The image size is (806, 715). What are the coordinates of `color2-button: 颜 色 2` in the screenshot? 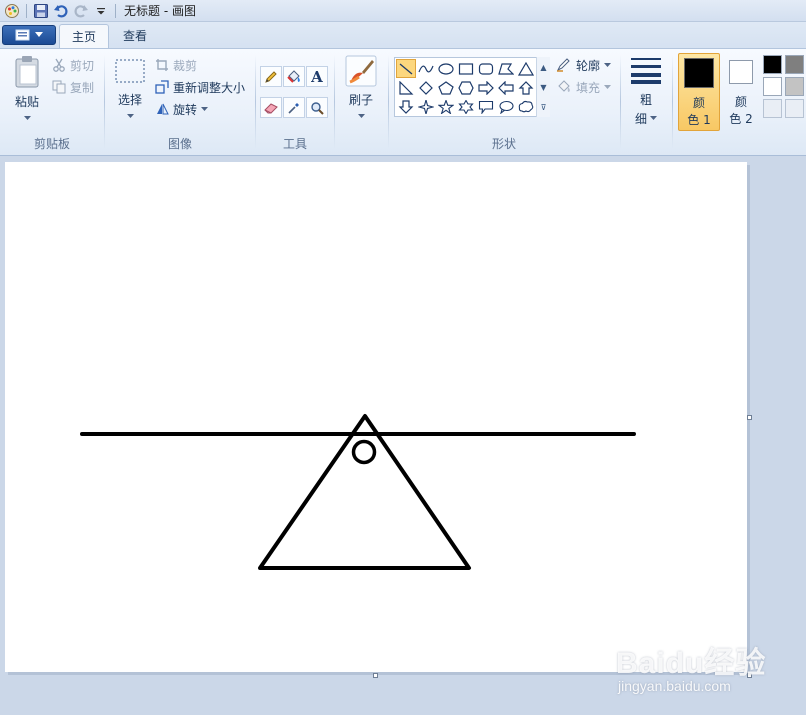 It's located at (741, 92).